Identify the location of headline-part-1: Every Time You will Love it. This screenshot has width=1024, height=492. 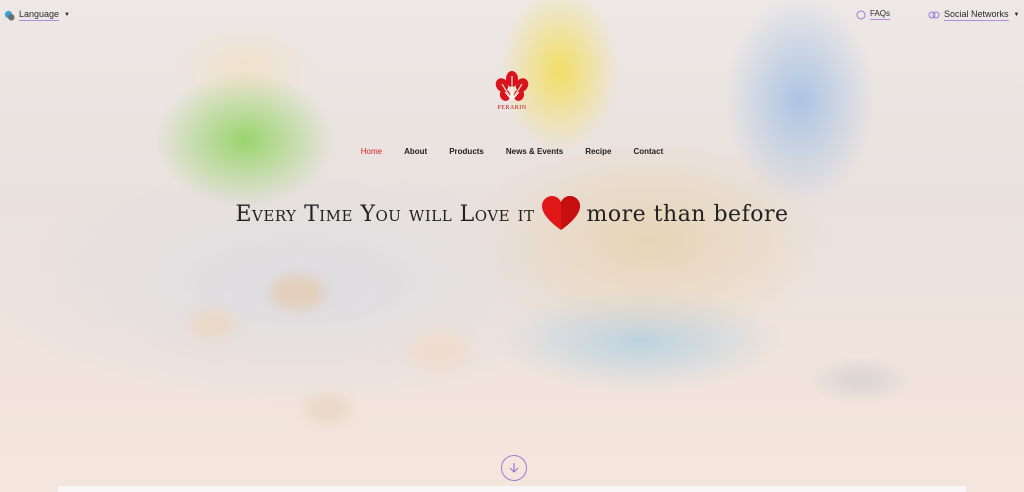
(385, 214).